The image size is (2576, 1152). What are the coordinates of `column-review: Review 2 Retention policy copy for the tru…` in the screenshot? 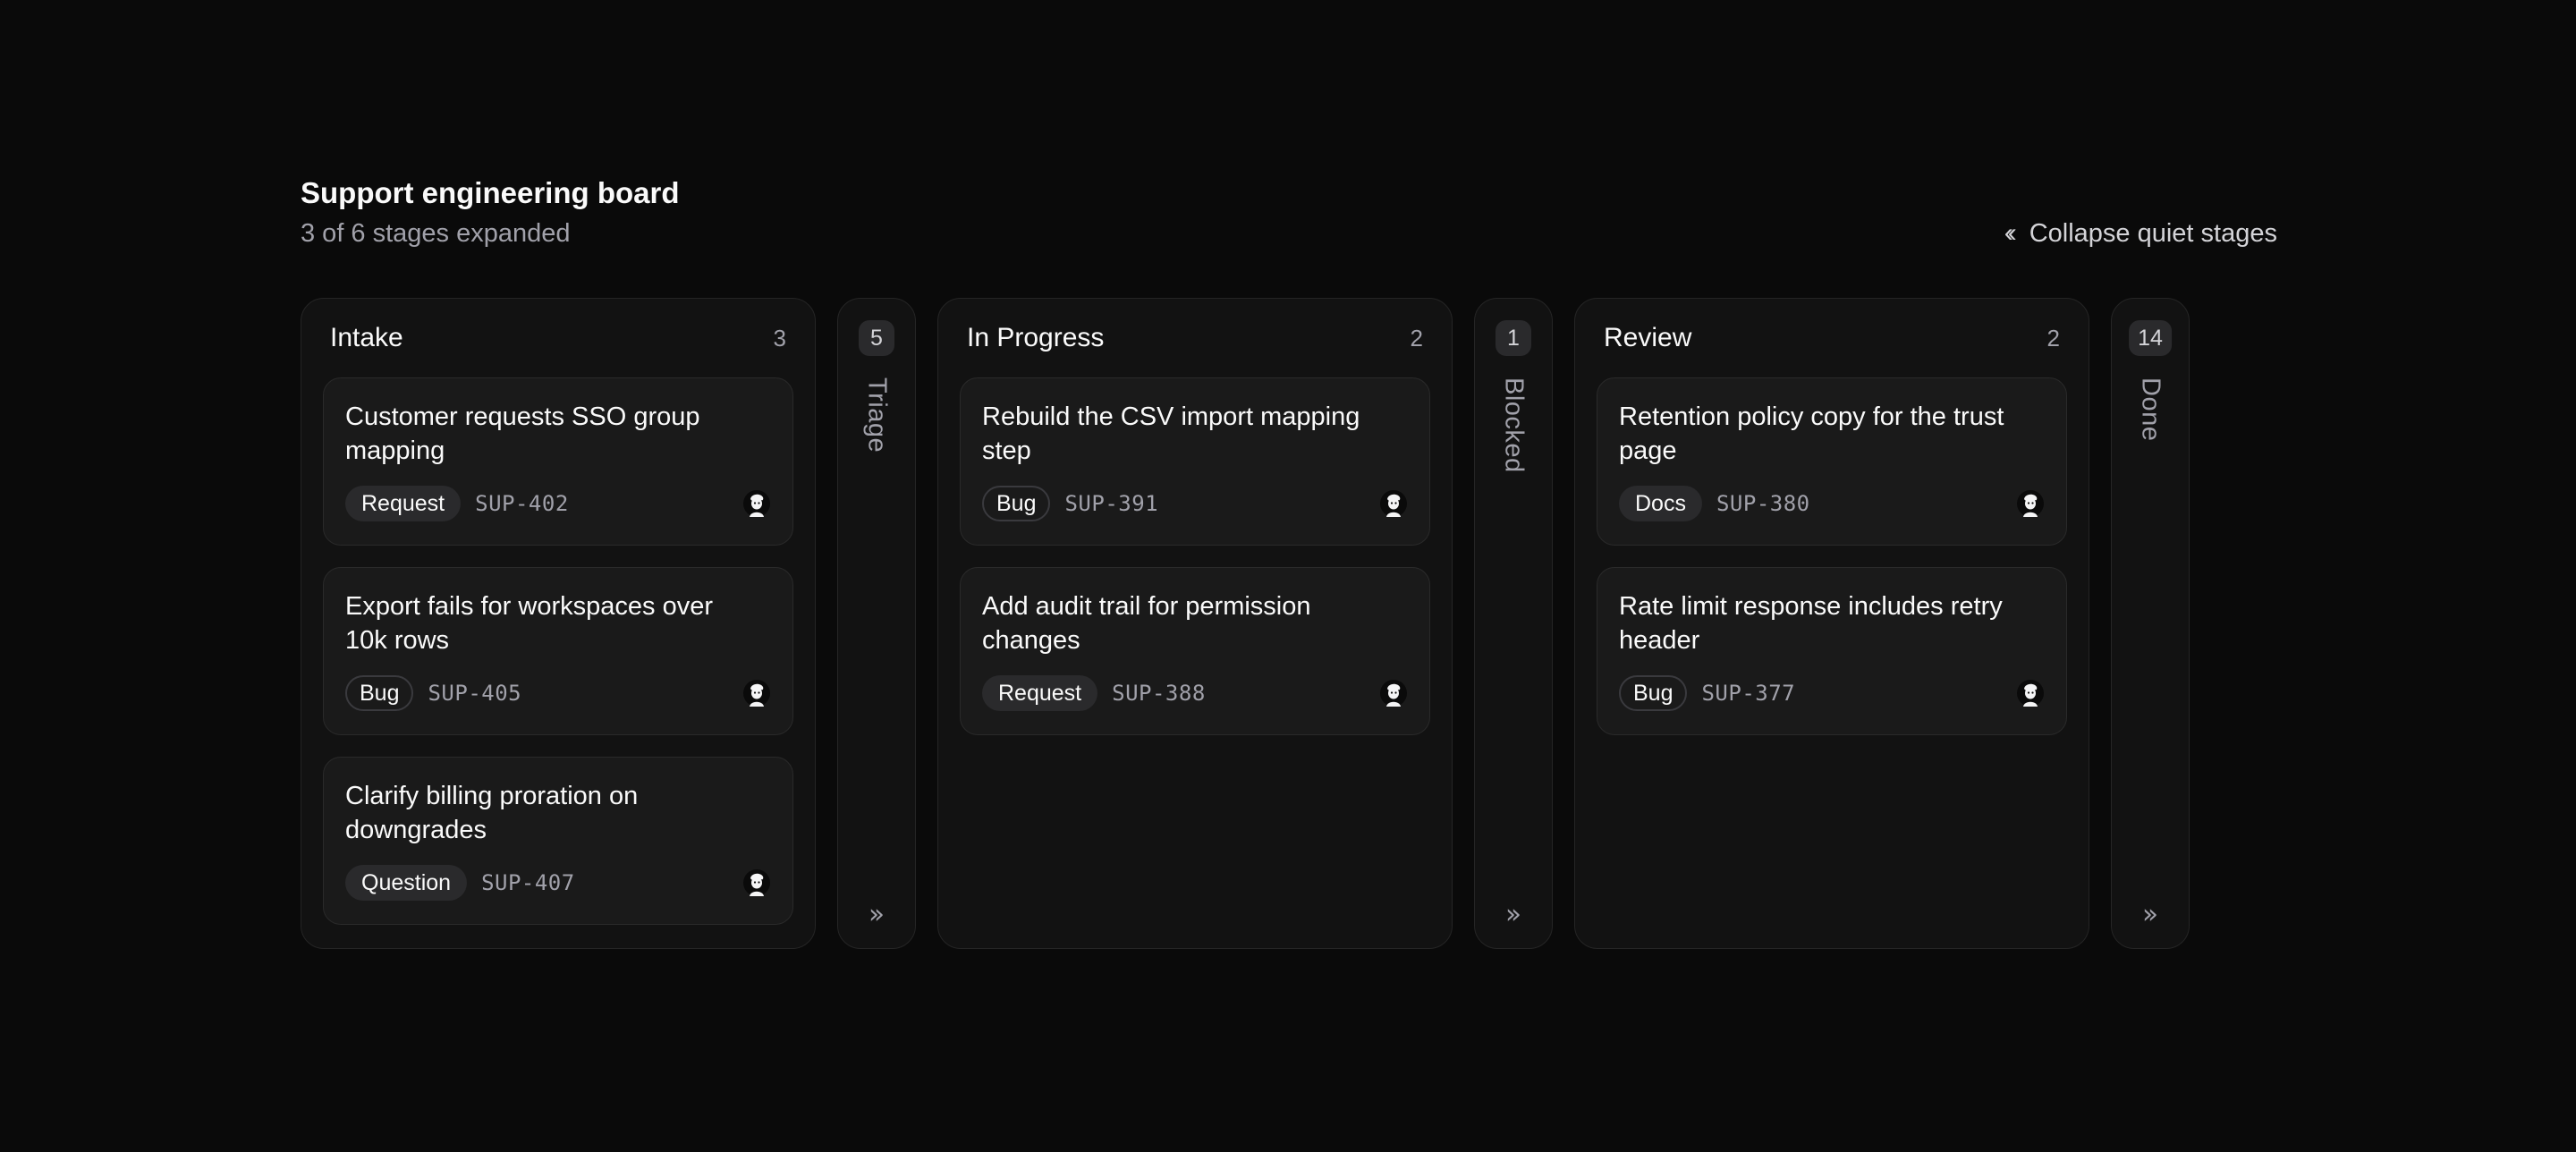 It's located at (1831, 623).